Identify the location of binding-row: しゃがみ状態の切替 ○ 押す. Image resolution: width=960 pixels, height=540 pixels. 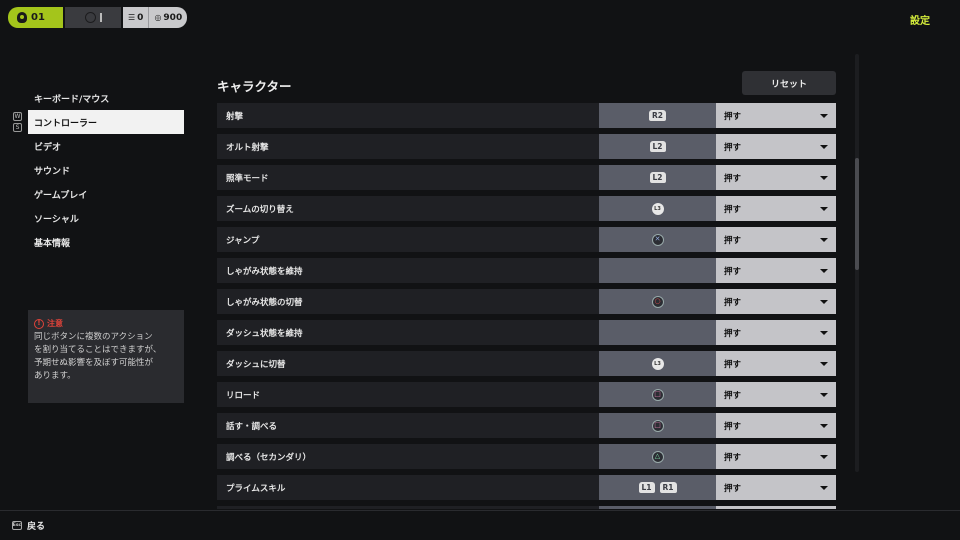
(526, 301).